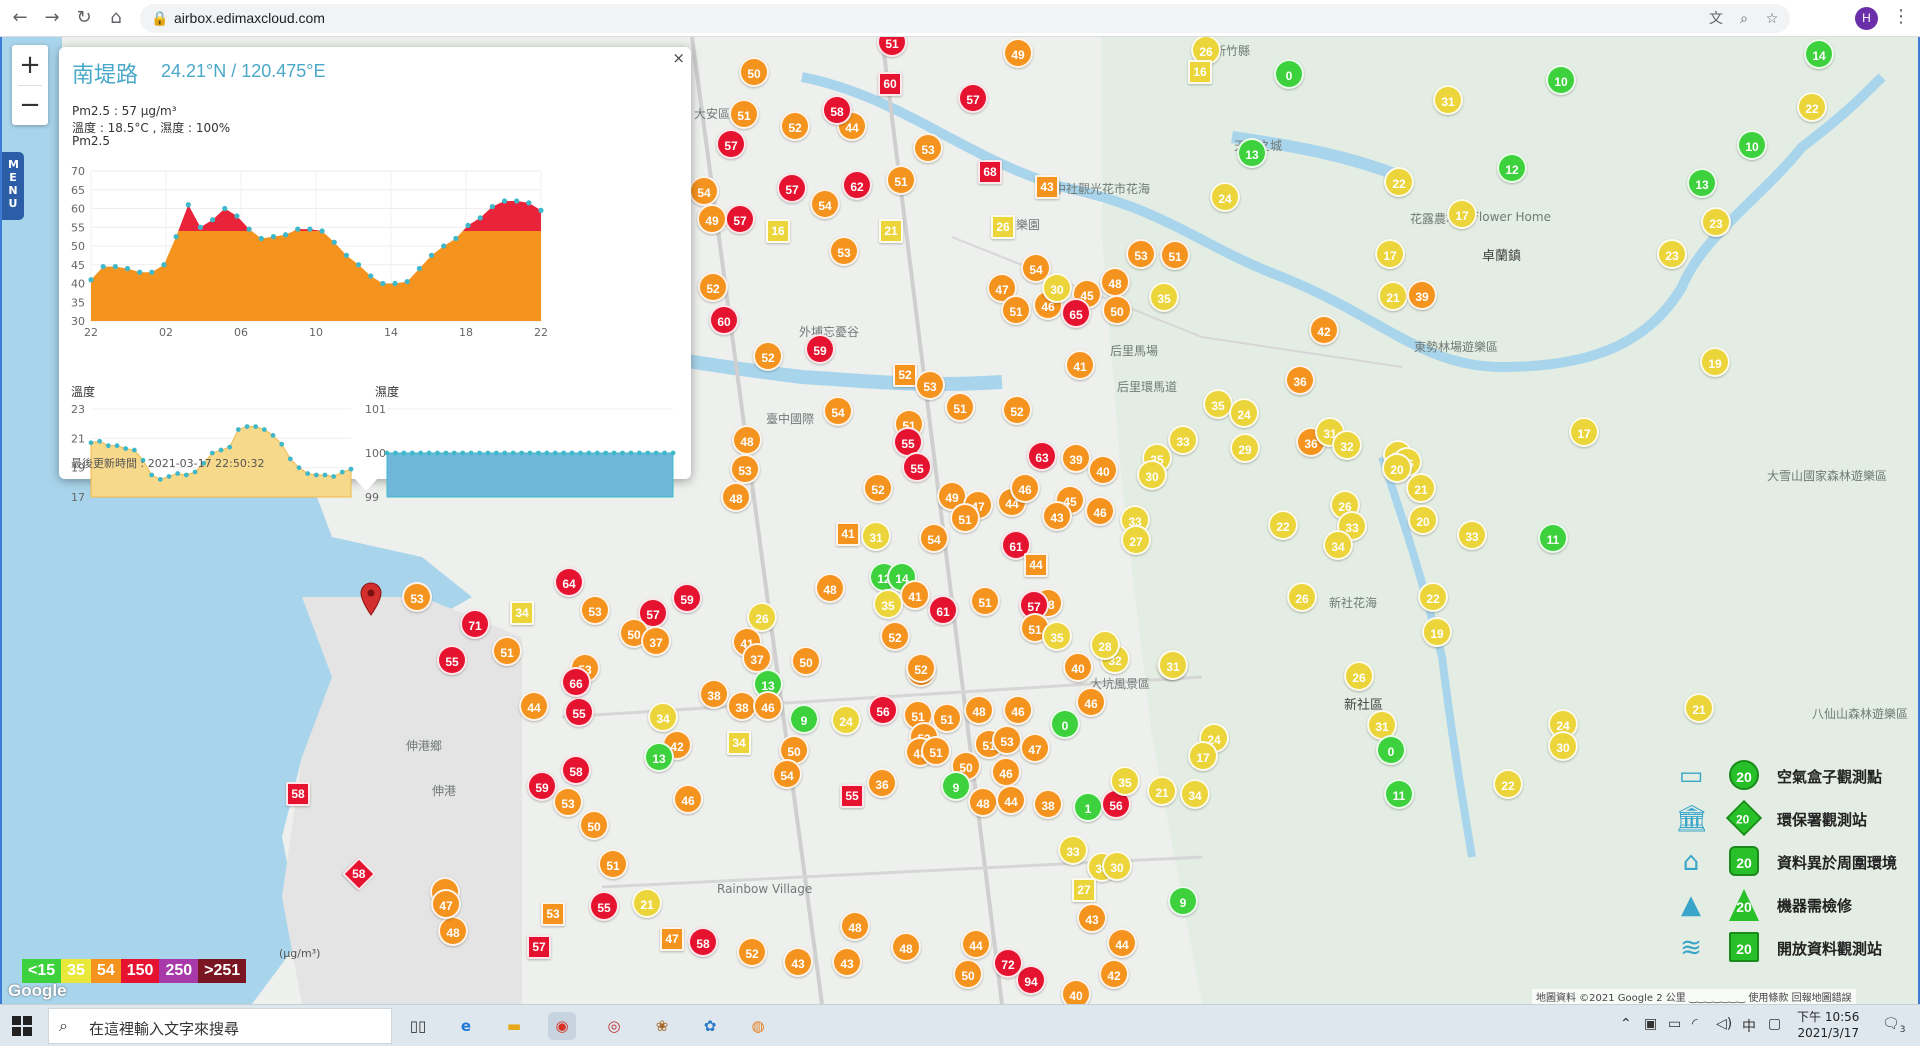  What do you see at coordinates (116, 18) in the screenshot?
I see `home-icon: ⌂` at bounding box center [116, 18].